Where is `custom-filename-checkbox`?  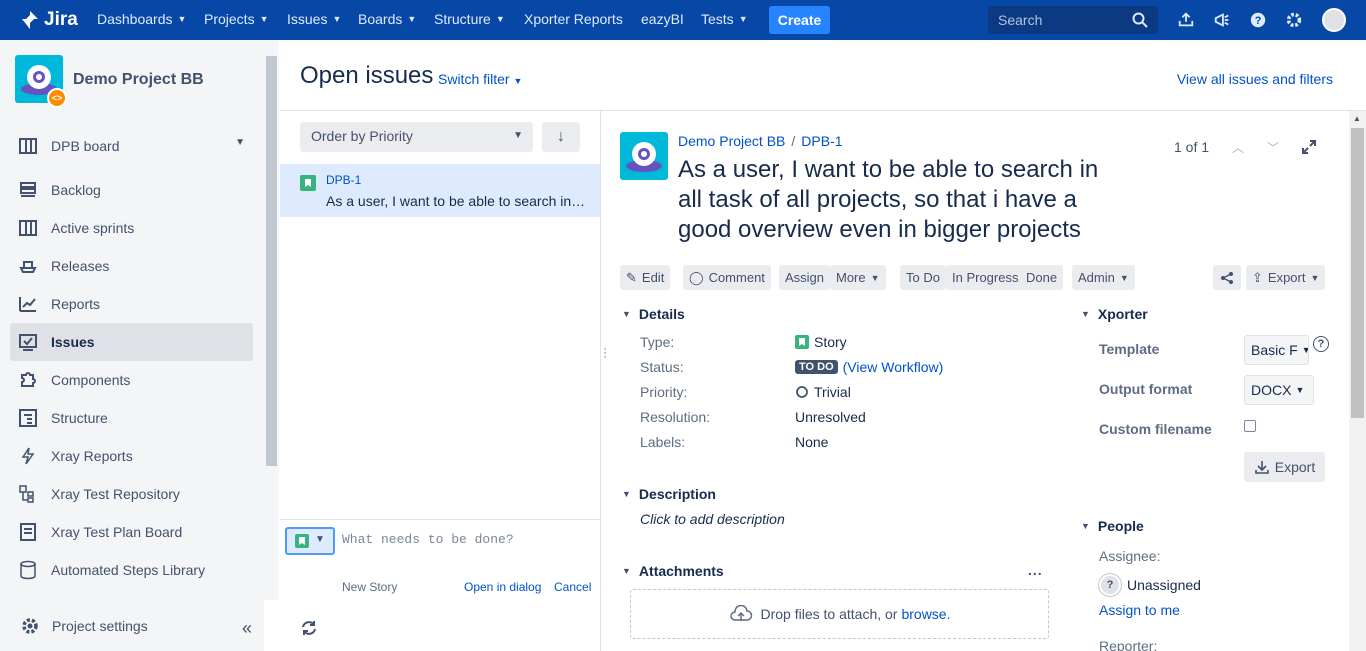 custom-filename-checkbox is located at coordinates (1250, 426).